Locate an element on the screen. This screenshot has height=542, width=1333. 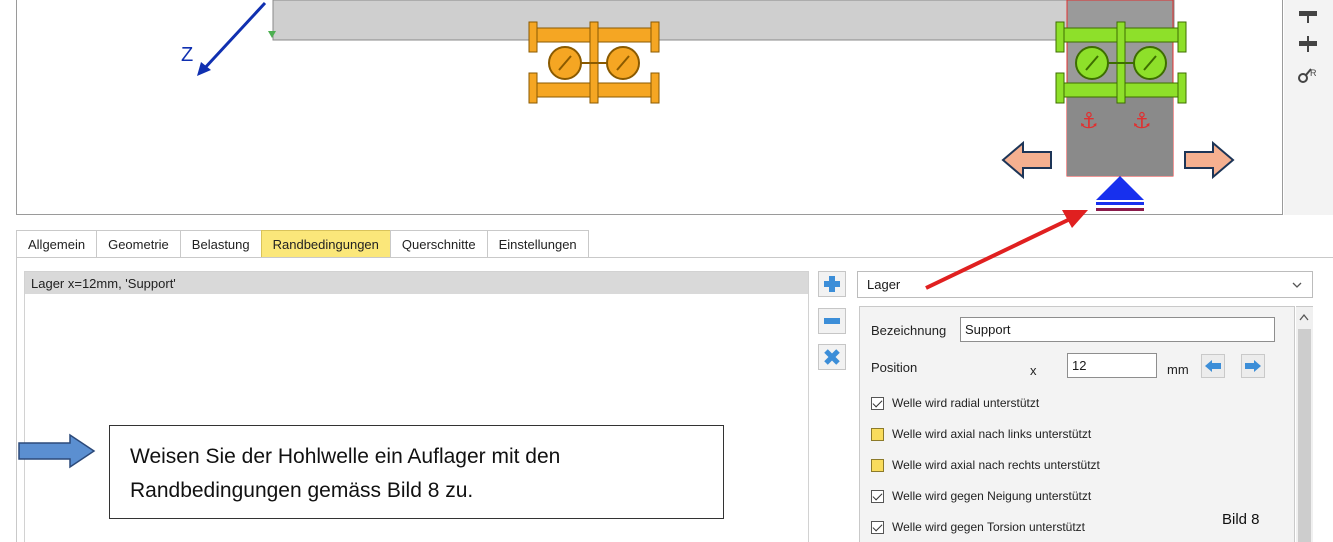
figure-label: Bild 8 is located at coordinates (1241, 519).